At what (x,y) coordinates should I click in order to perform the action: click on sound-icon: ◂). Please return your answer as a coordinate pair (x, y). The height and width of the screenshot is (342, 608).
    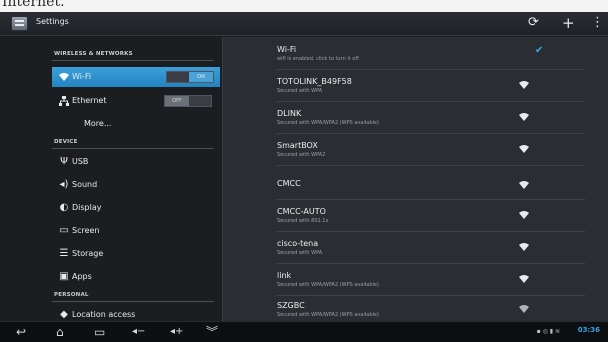
    Looking at the image, I should click on (64, 184).